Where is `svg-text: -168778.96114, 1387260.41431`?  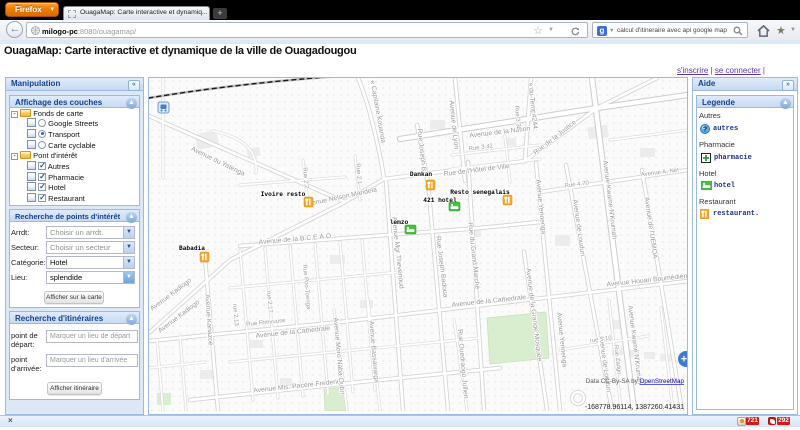 svg-text: -168778.96114, 1387260.41431 is located at coordinates (634, 407).